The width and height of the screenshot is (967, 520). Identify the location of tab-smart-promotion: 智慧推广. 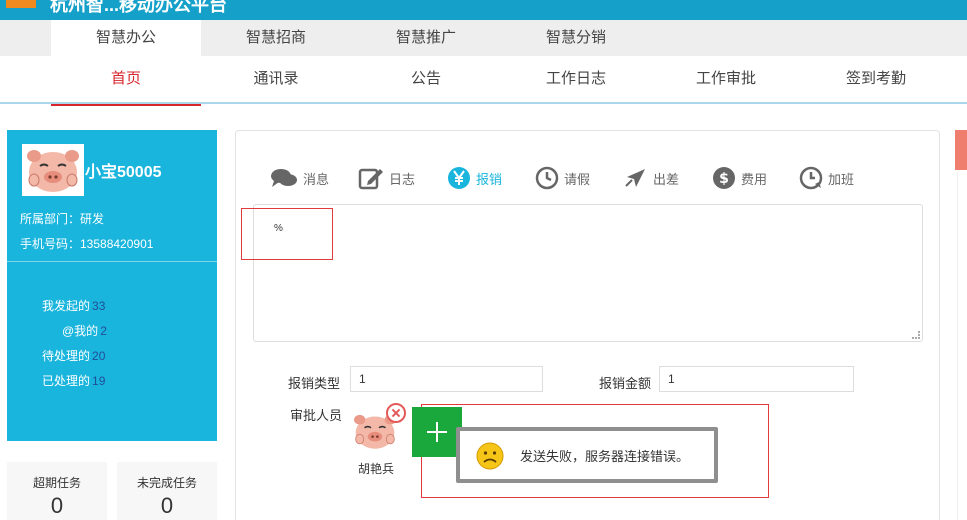
(426, 38).